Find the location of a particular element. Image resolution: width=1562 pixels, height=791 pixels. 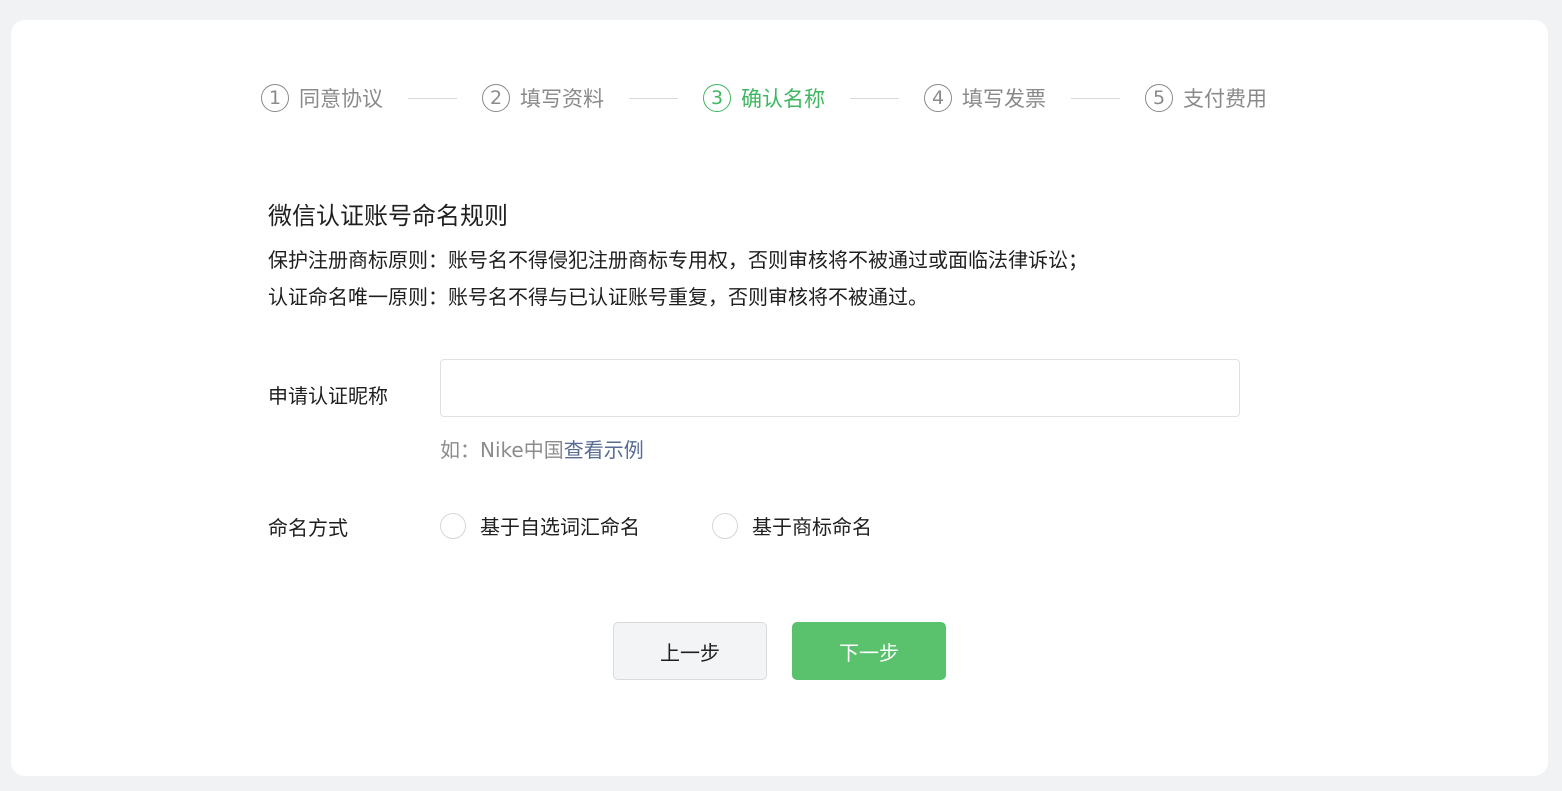

nickname-label: 申请认证昵称 is located at coordinates (328, 396).